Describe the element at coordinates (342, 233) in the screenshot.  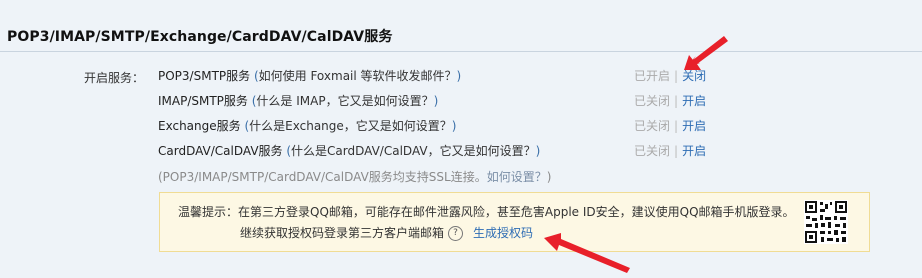
I see `tip-auth-text: 继续获取授权码登录第三方客户端邮箱` at that location.